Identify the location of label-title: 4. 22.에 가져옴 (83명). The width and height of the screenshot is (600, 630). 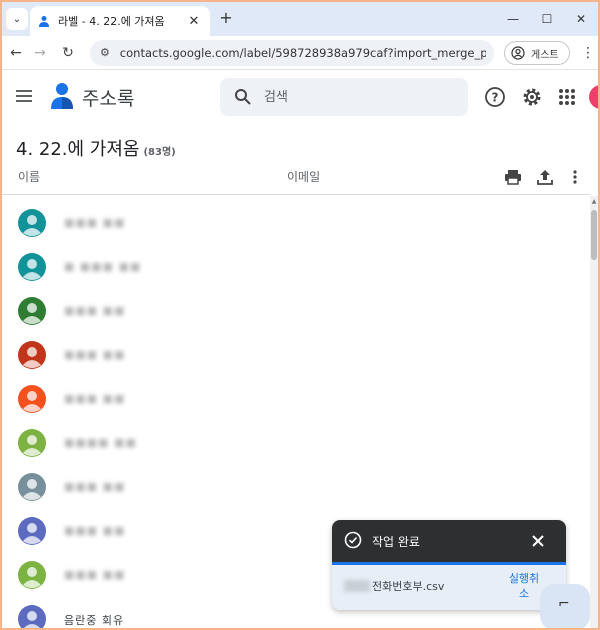
(96, 148).